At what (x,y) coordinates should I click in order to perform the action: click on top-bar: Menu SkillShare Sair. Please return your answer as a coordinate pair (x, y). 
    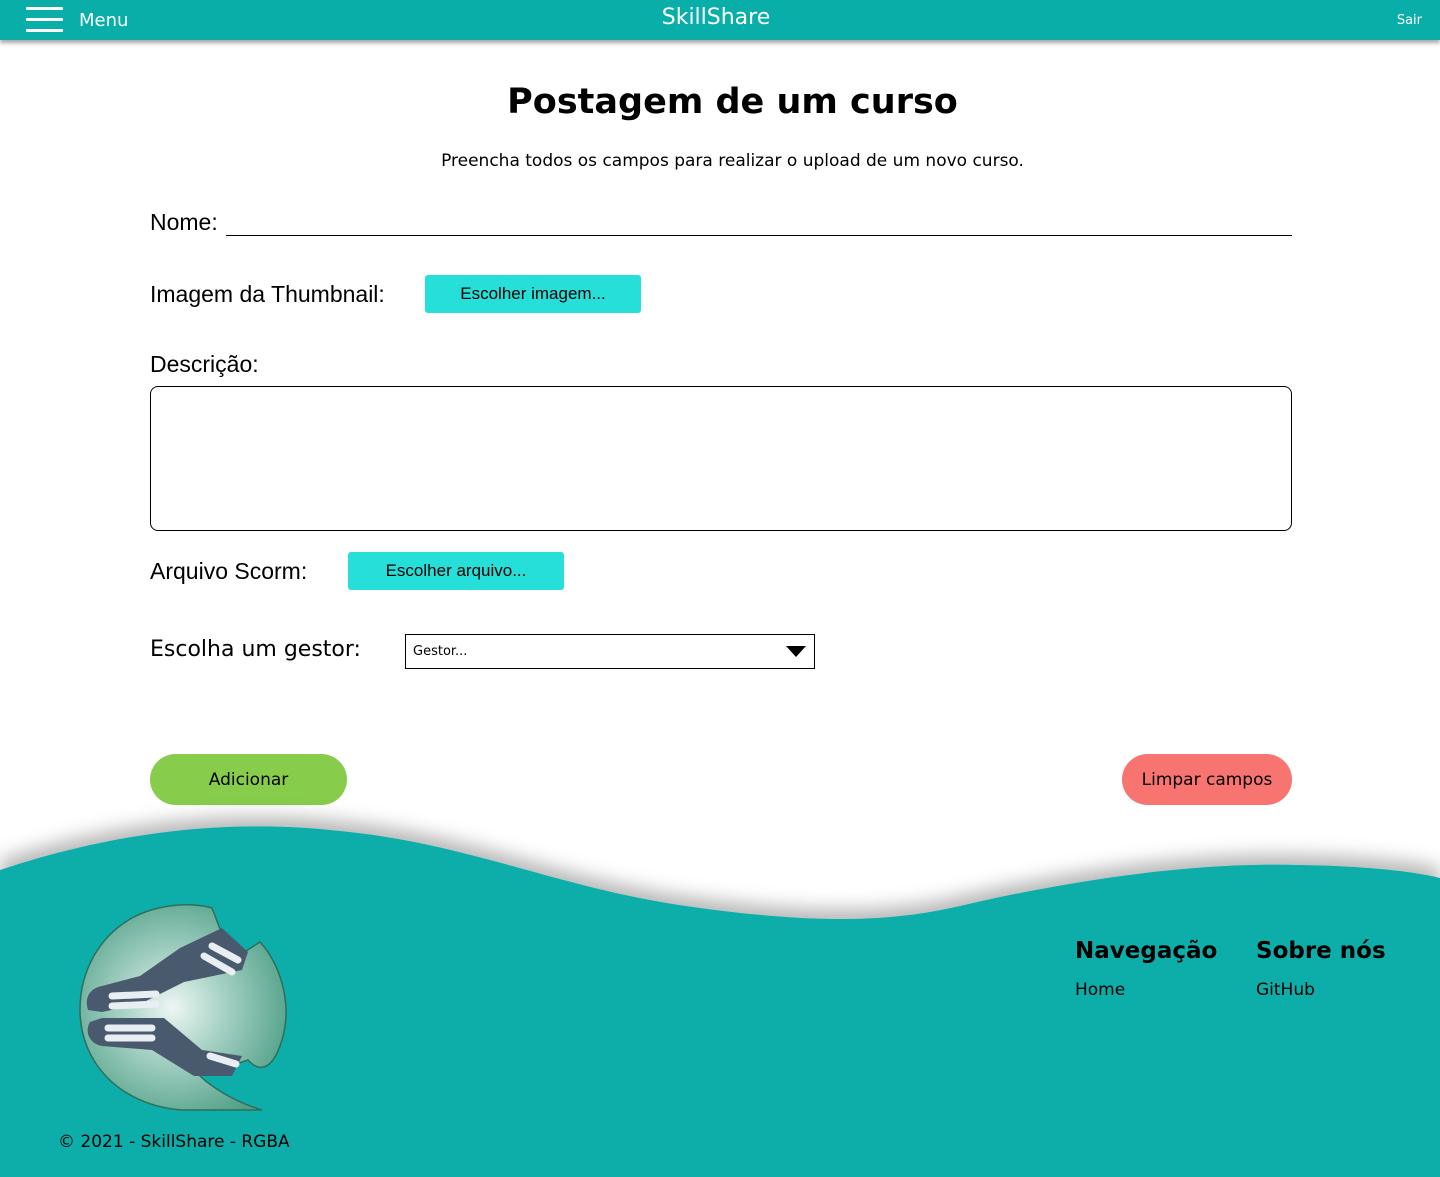
    Looking at the image, I should click on (720, 20).